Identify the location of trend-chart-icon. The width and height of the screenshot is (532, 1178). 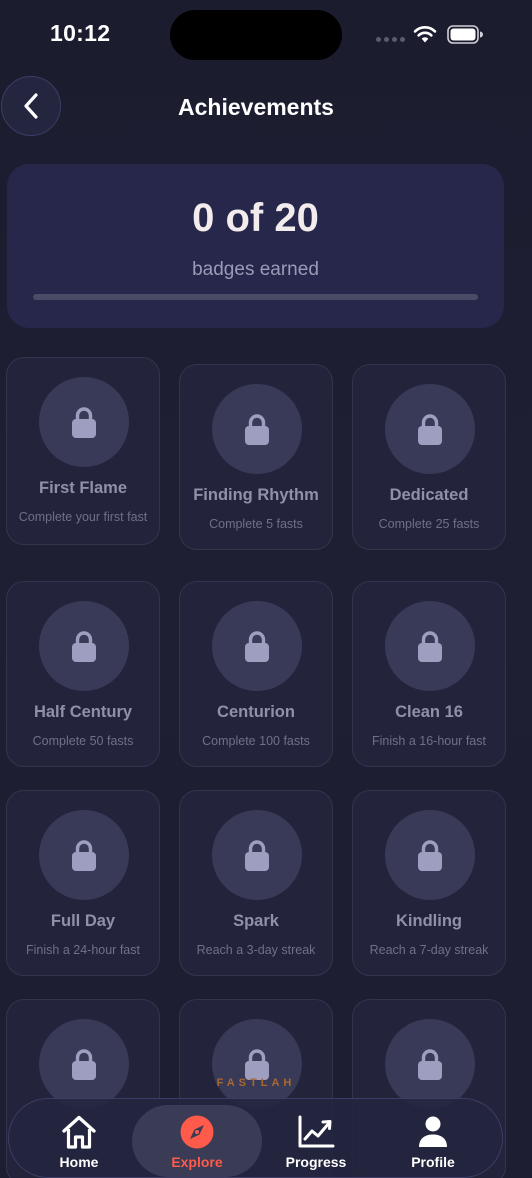
(316, 1131).